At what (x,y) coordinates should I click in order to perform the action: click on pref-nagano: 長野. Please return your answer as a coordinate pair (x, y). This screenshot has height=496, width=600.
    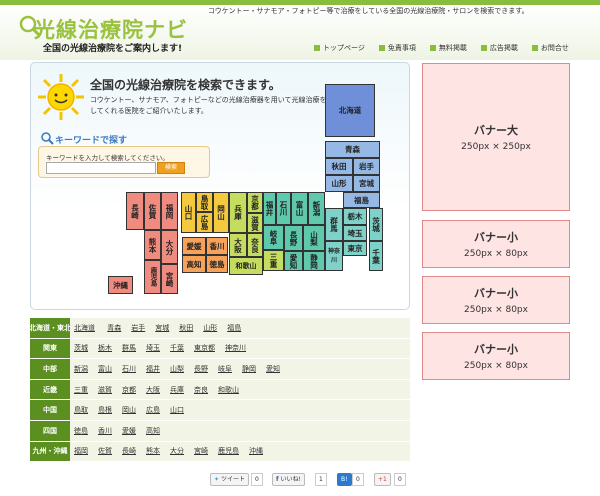
    Looking at the image, I should click on (293, 238).